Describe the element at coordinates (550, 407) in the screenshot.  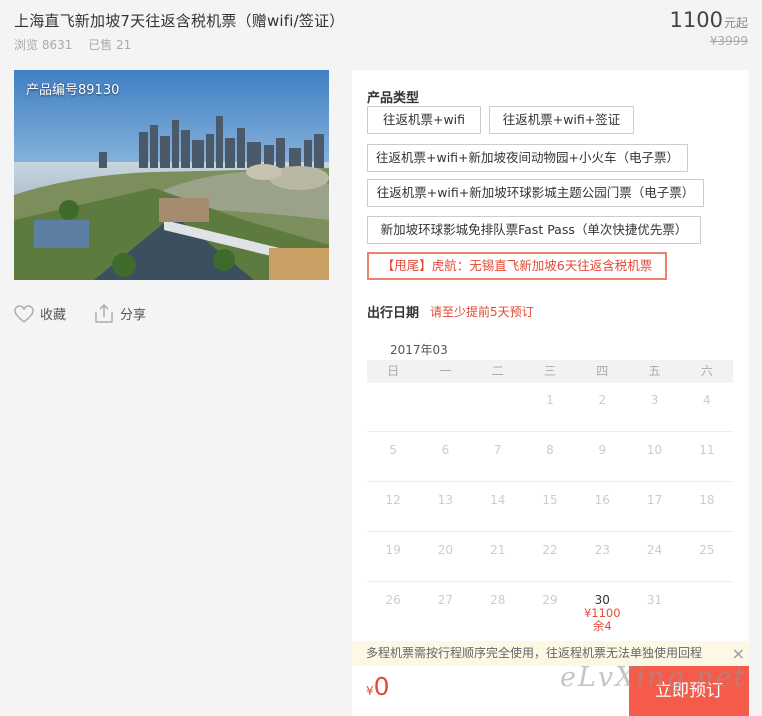
I see `calendar-week-1: 1 2 3 4` at that location.